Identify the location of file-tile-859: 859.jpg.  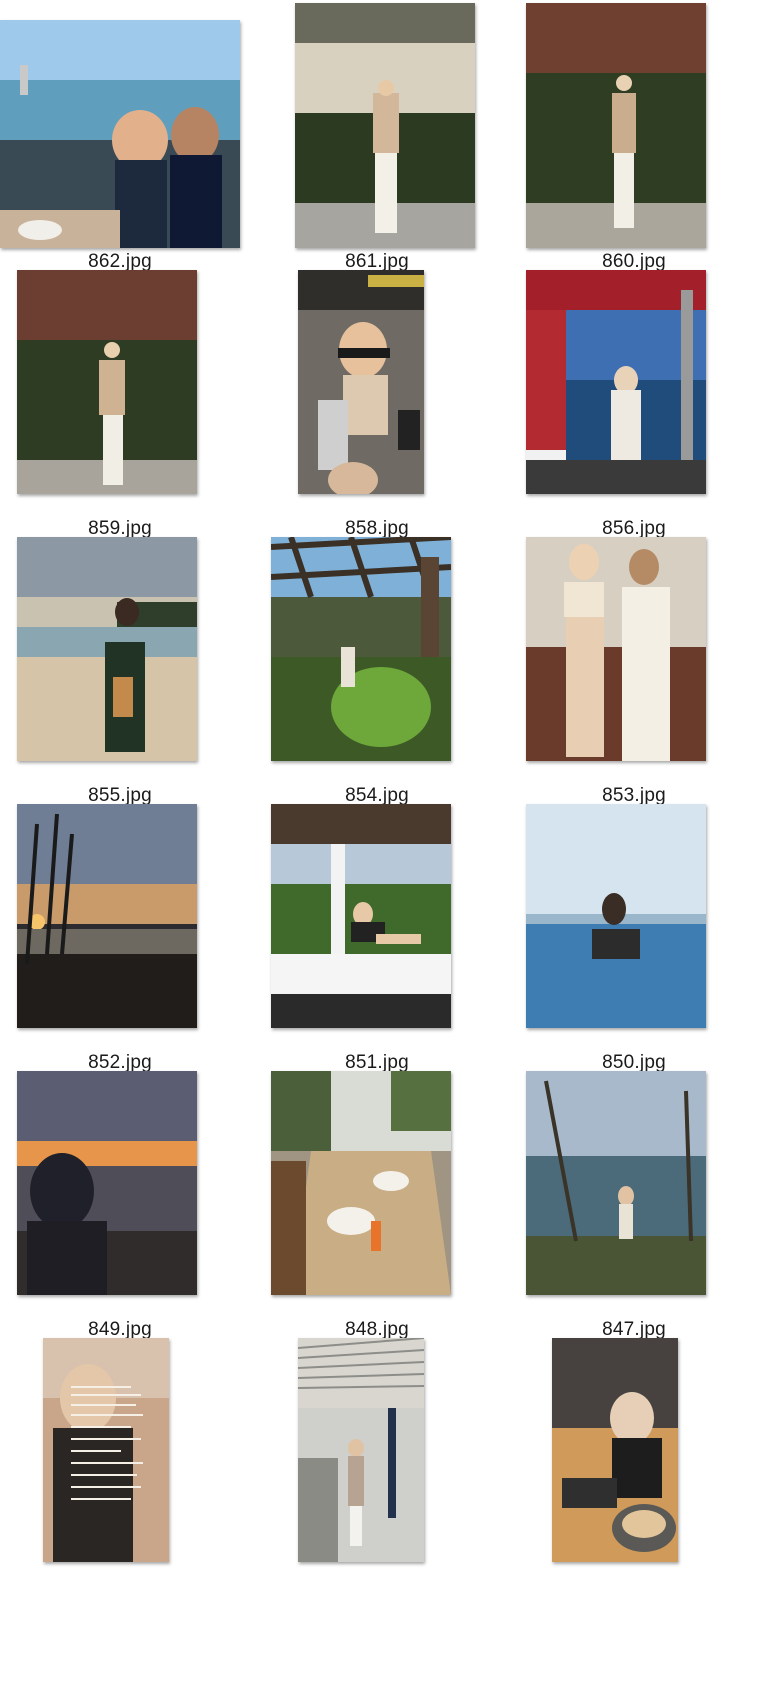
(128, 412).